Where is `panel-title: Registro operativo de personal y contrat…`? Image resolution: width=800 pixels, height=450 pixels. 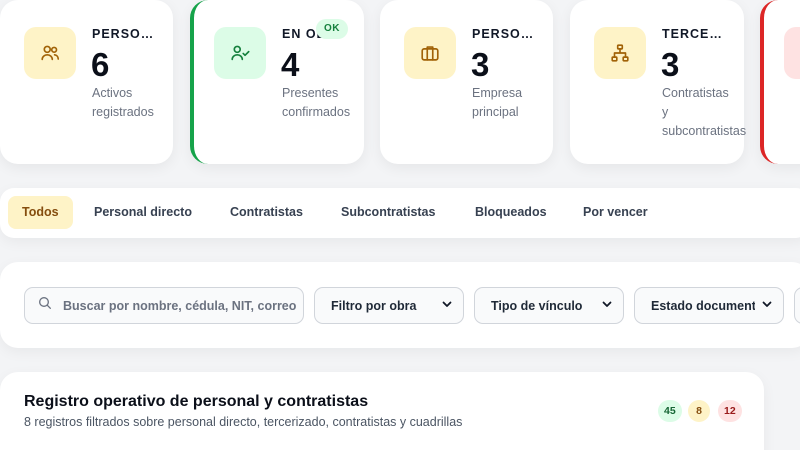 panel-title: Registro operativo de personal y contrat… is located at coordinates (196, 401).